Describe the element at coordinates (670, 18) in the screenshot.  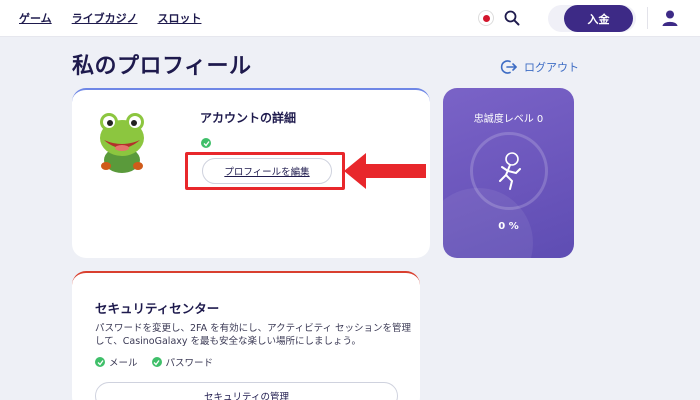
I see `user-icon` at that location.